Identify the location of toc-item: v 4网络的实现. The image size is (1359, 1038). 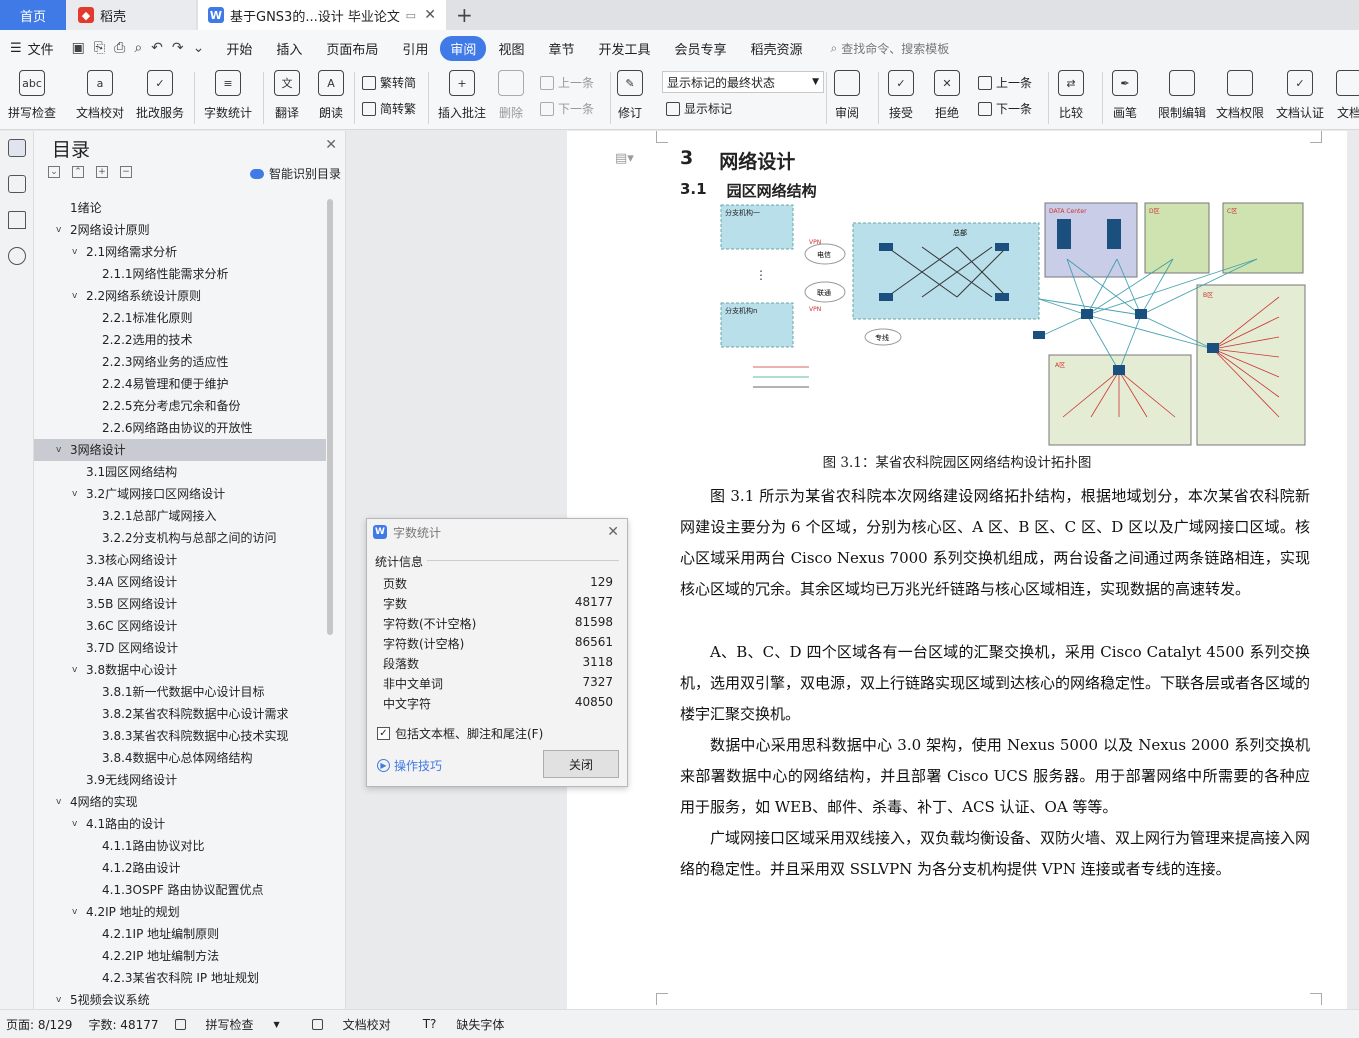
(180, 802).